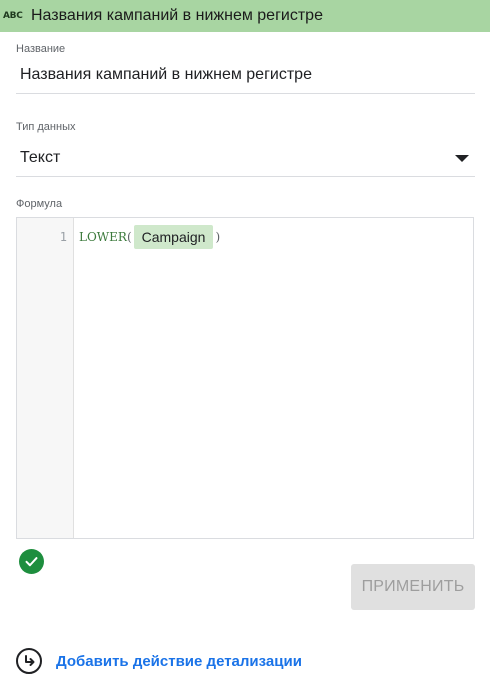 Image resolution: width=490 pixels, height=685 pixels. I want to click on formula-label: Формула, so click(39, 204).